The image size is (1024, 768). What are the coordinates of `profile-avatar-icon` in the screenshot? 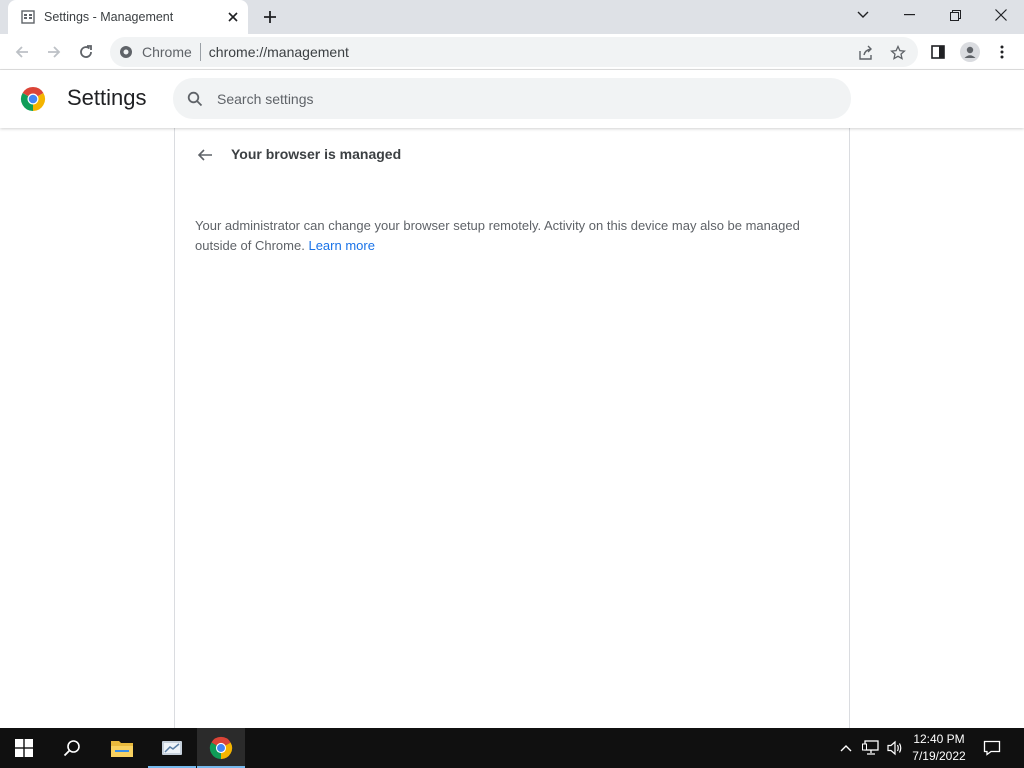 It's located at (970, 52).